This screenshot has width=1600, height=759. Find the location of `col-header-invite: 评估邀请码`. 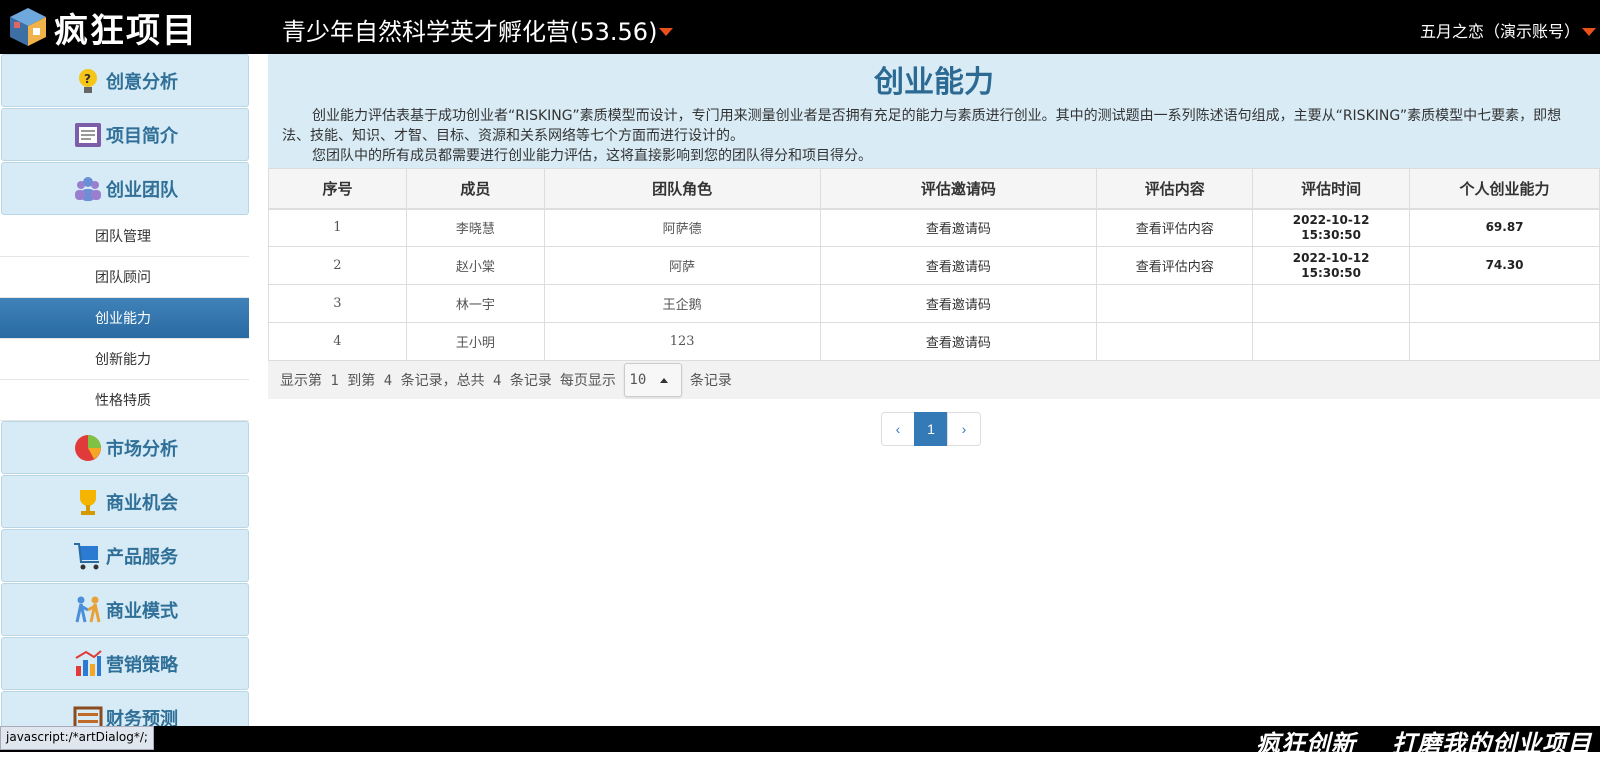

col-header-invite: 评估邀请码 is located at coordinates (958, 189).